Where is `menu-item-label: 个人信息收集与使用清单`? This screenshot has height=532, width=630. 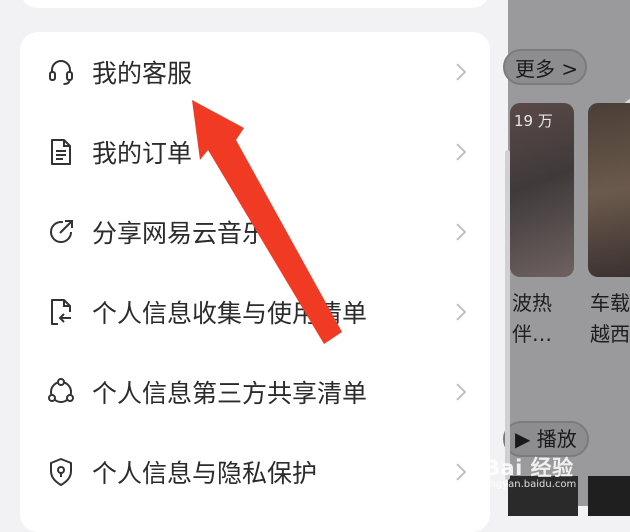
menu-item-label: 个人信息收集与使用清单 is located at coordinates (230, 313).